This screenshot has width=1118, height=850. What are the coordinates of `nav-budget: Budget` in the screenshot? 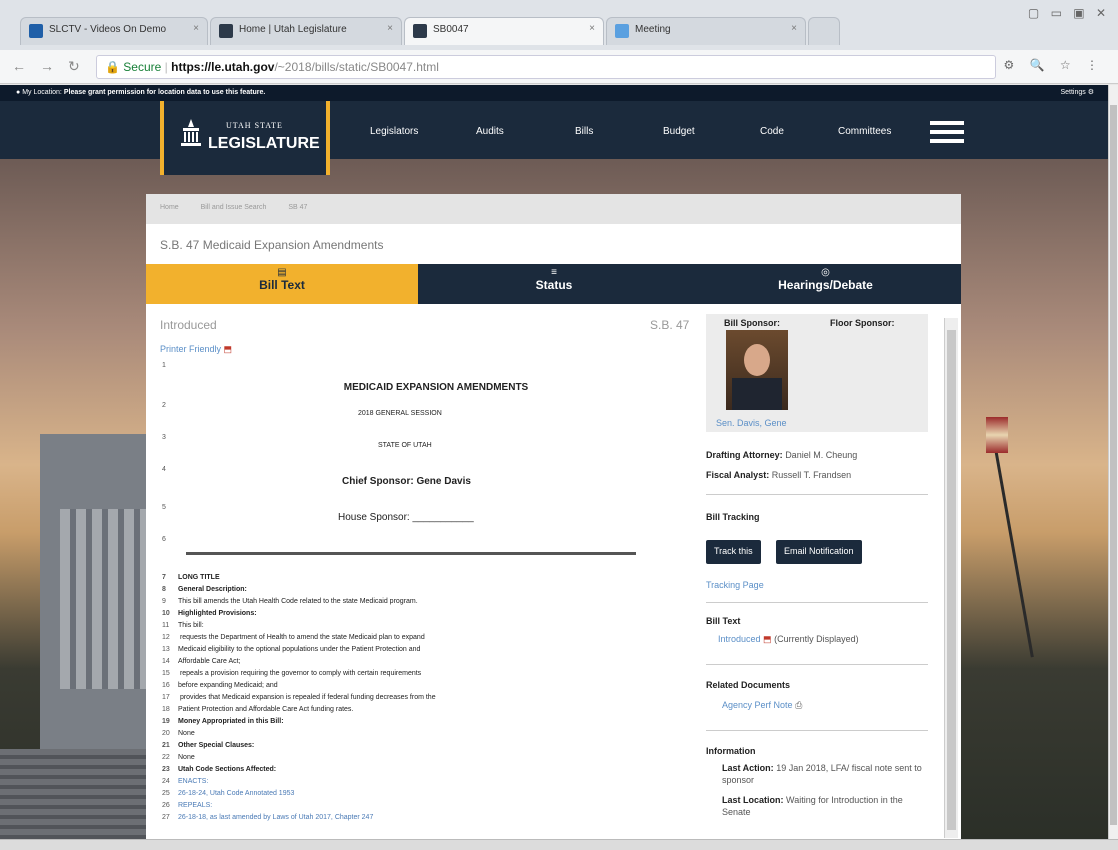 It's located at (679, 131).